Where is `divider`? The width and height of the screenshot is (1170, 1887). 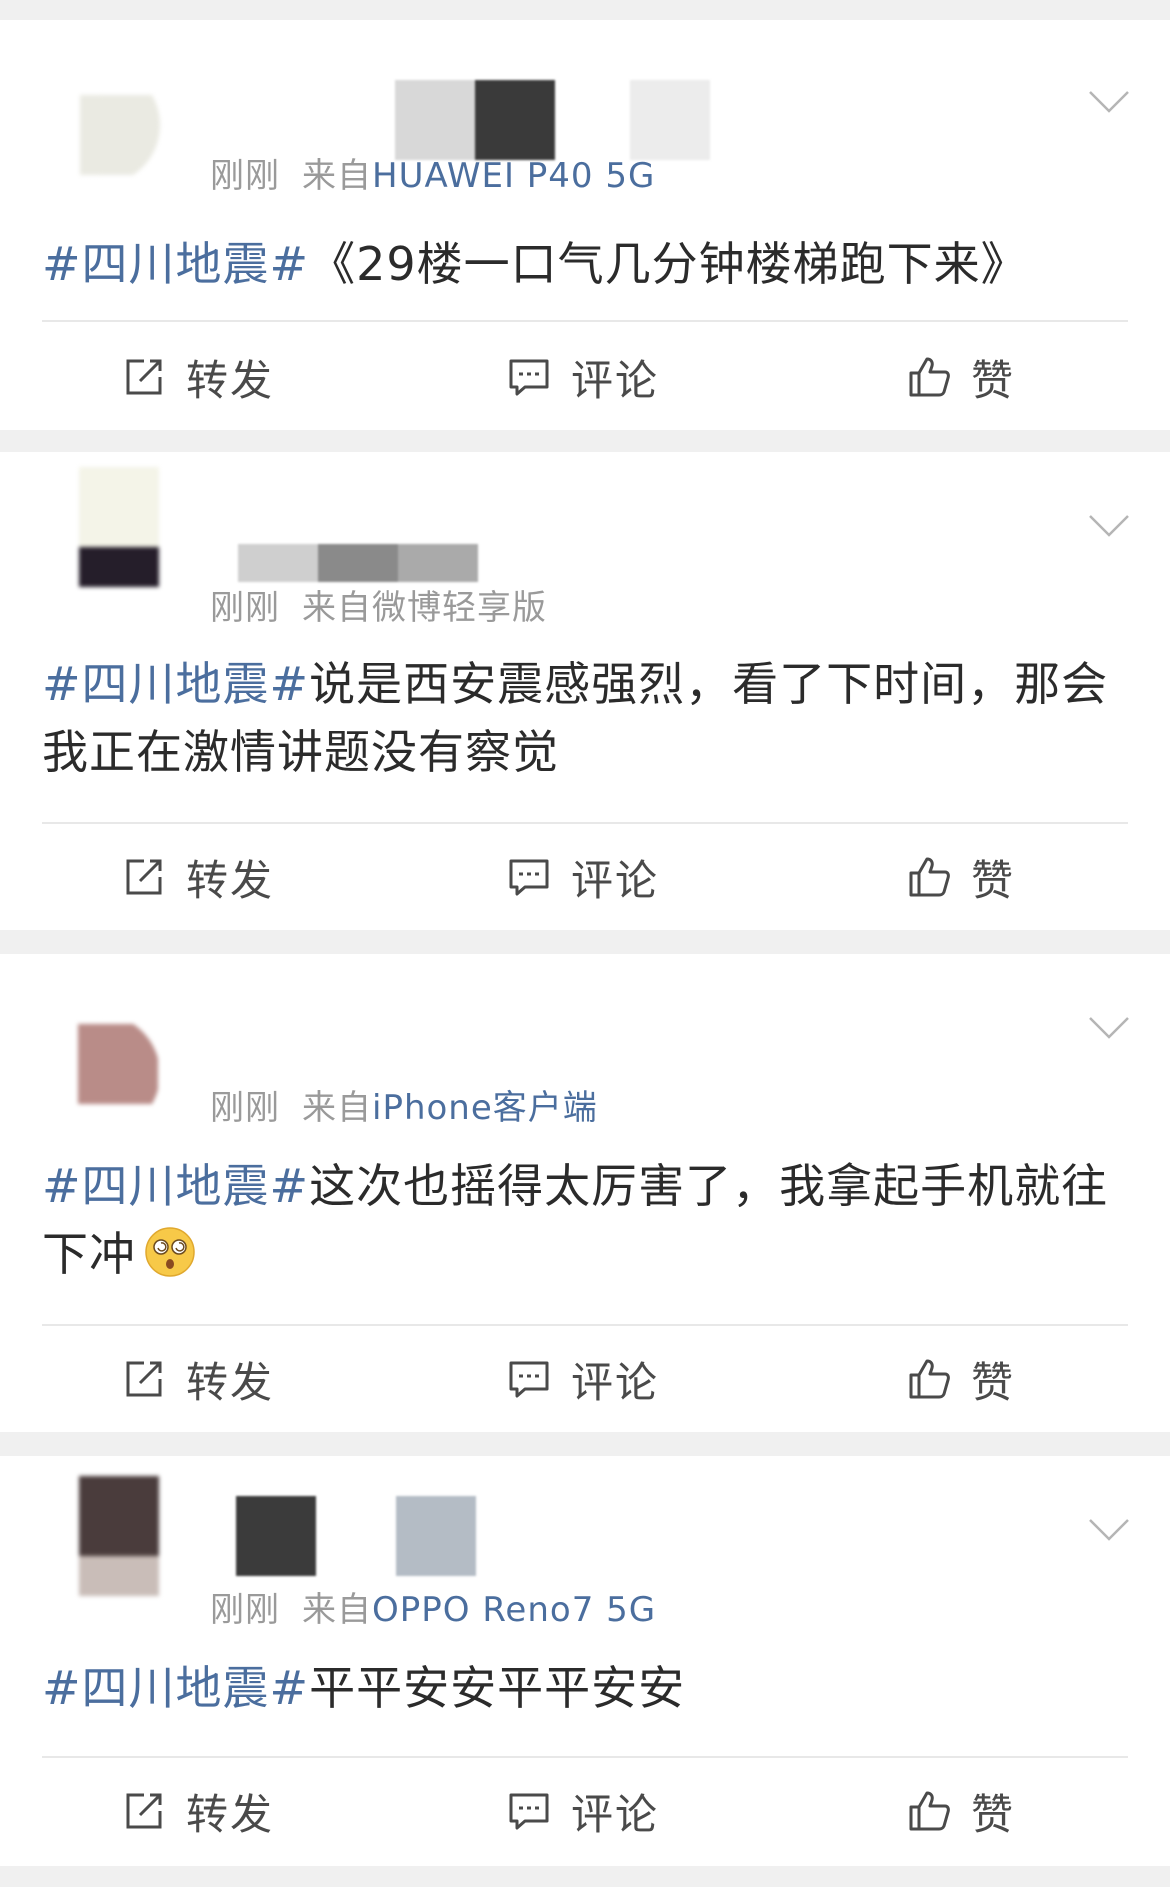
divider is located at coordinates (585, 321).